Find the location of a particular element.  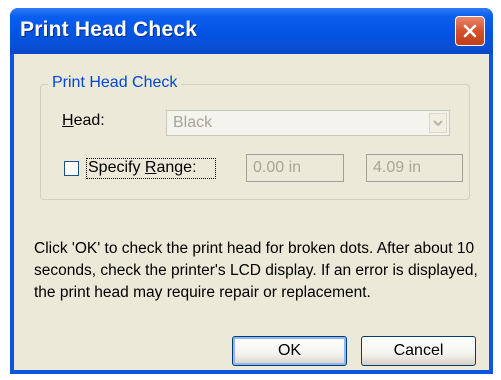

group-title: Print Head Check is located at coordinates (115, 83).